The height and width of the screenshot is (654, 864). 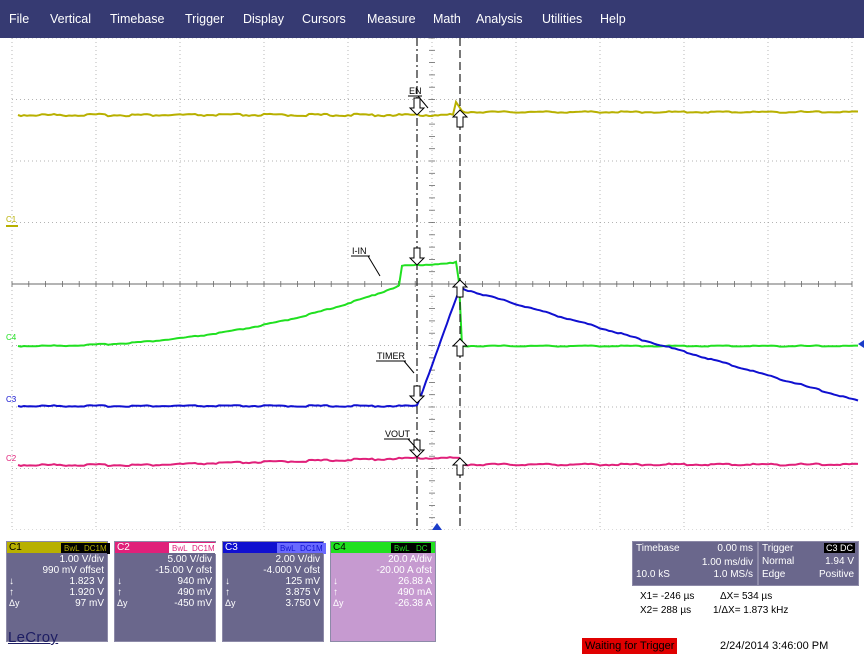 I want to click on c2-header: C2 BwL DC1M, so click(x=166, y=548).